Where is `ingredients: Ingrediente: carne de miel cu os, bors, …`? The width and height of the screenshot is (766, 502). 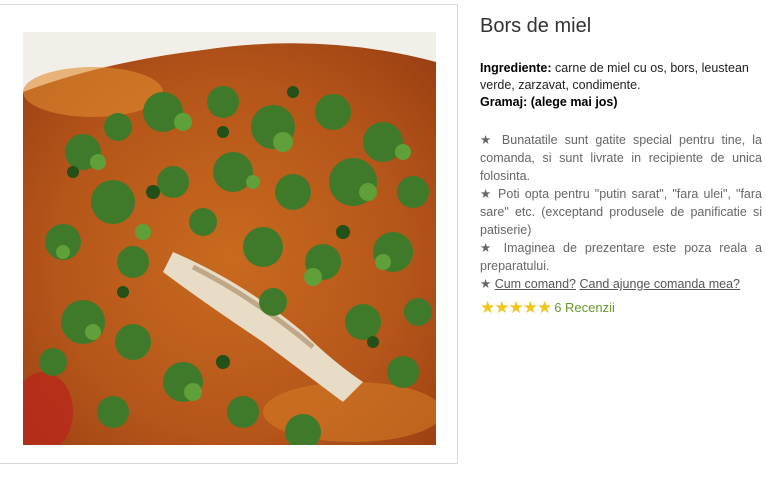
ingredients: Ingrediente: carne de miel cu os, bors, … is located at coordinates (621, 77).